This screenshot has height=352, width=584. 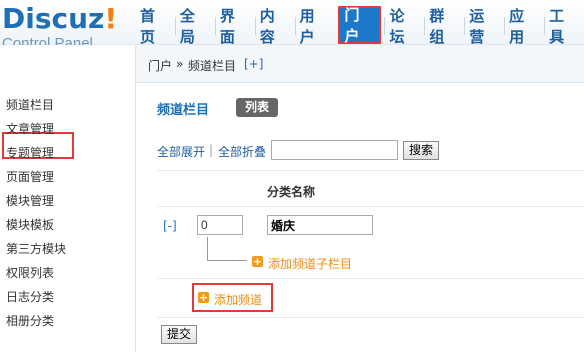 I want to click on nav-groups: 群组, so click(x=444, y=26).